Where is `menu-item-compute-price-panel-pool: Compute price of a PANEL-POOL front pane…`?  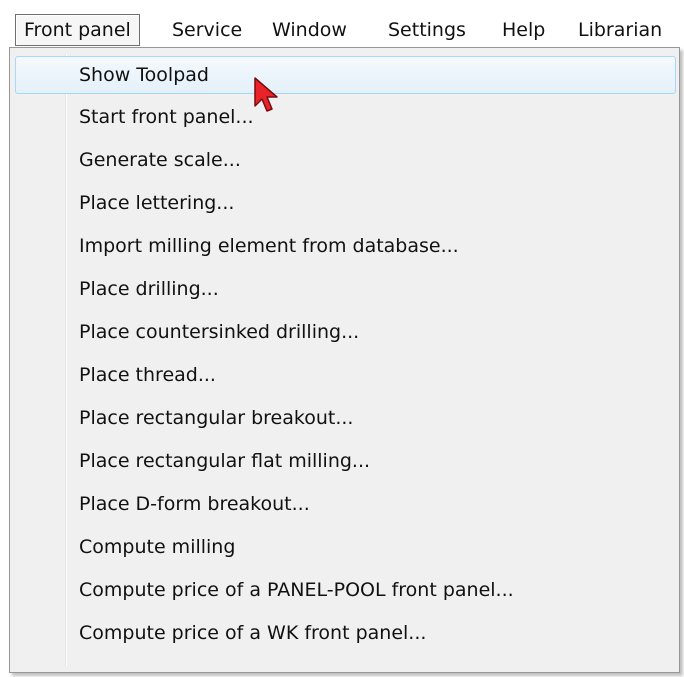 menu-item-compute-price-panel-pool: Compute price of a PANEL-POOL front pane… is located at coordinates (344, 590).